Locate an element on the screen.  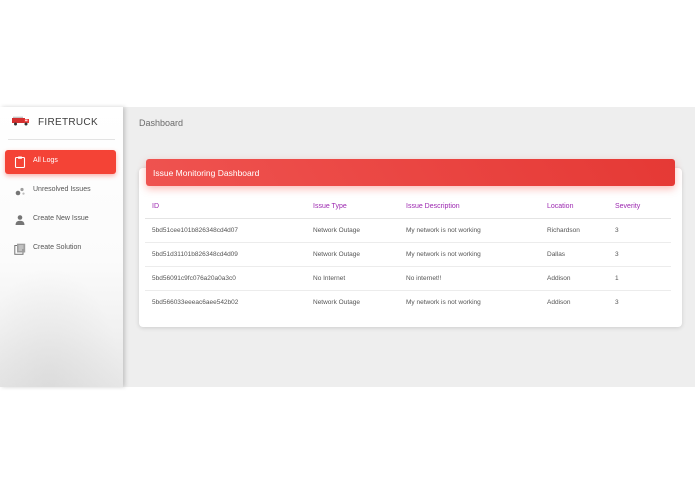
sidebar-item-label: Create Solution is located at coordinates (57, 247).